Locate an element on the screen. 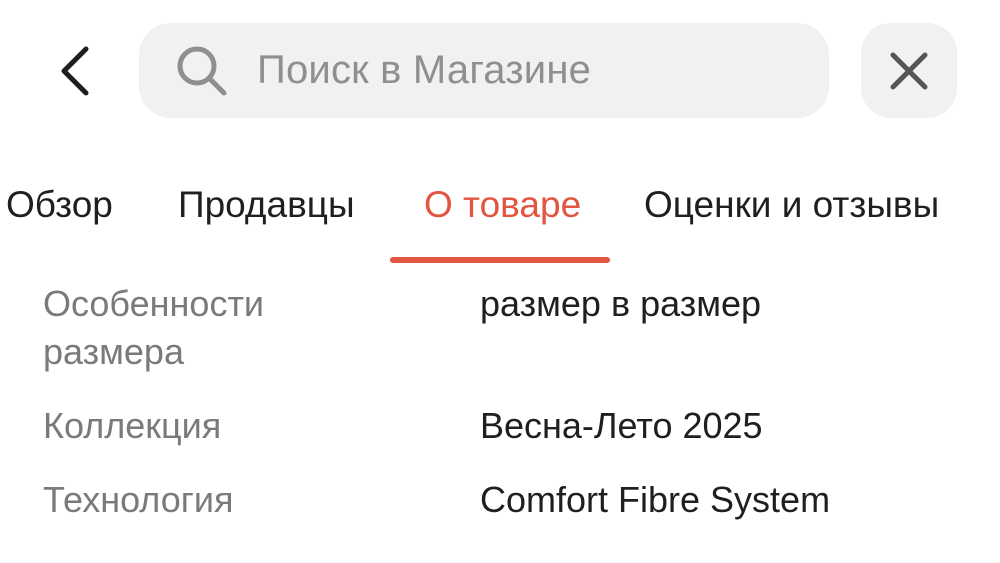 The width and height of the screenshot is (1000, 563). close-icon is located at coordinates (909, 70).